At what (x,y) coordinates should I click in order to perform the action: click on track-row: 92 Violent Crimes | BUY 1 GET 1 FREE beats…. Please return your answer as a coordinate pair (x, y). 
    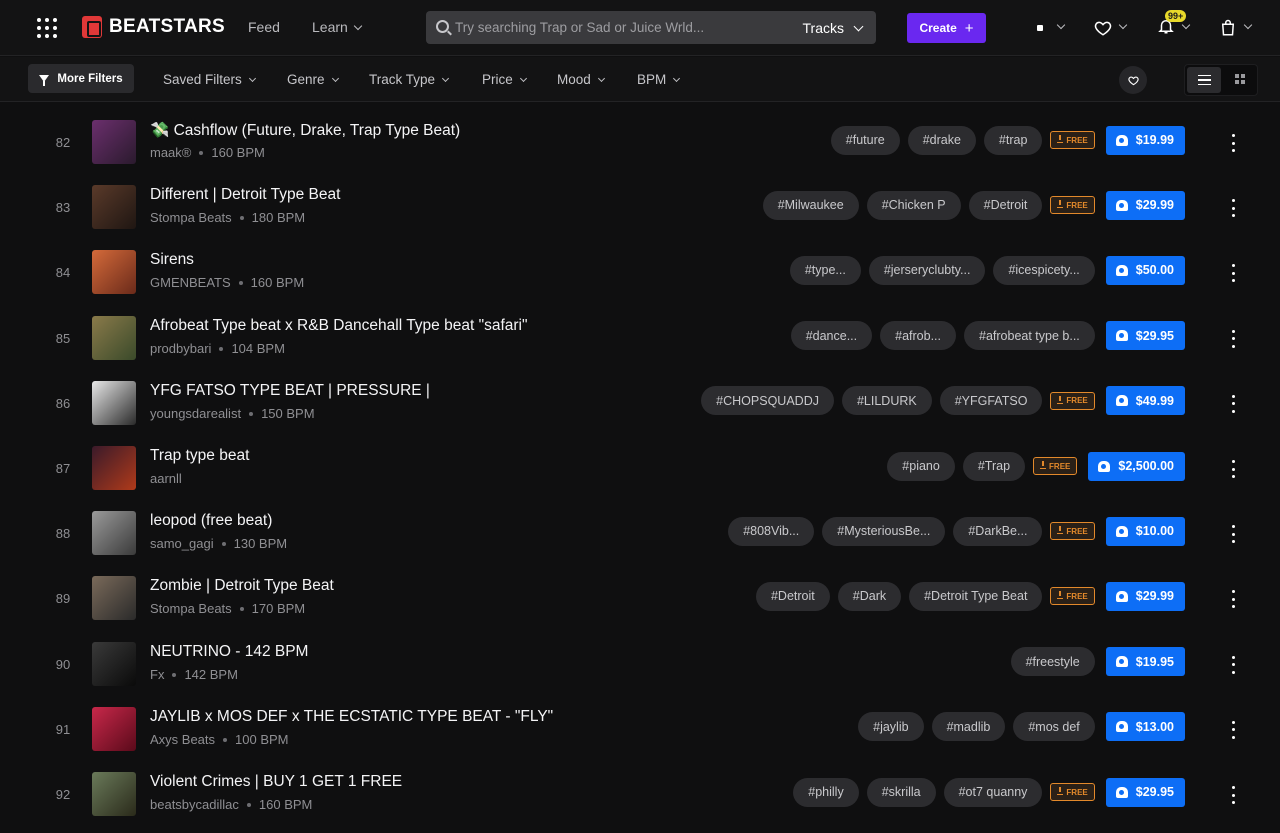
    Looking at the image, I should click on (640, 795).